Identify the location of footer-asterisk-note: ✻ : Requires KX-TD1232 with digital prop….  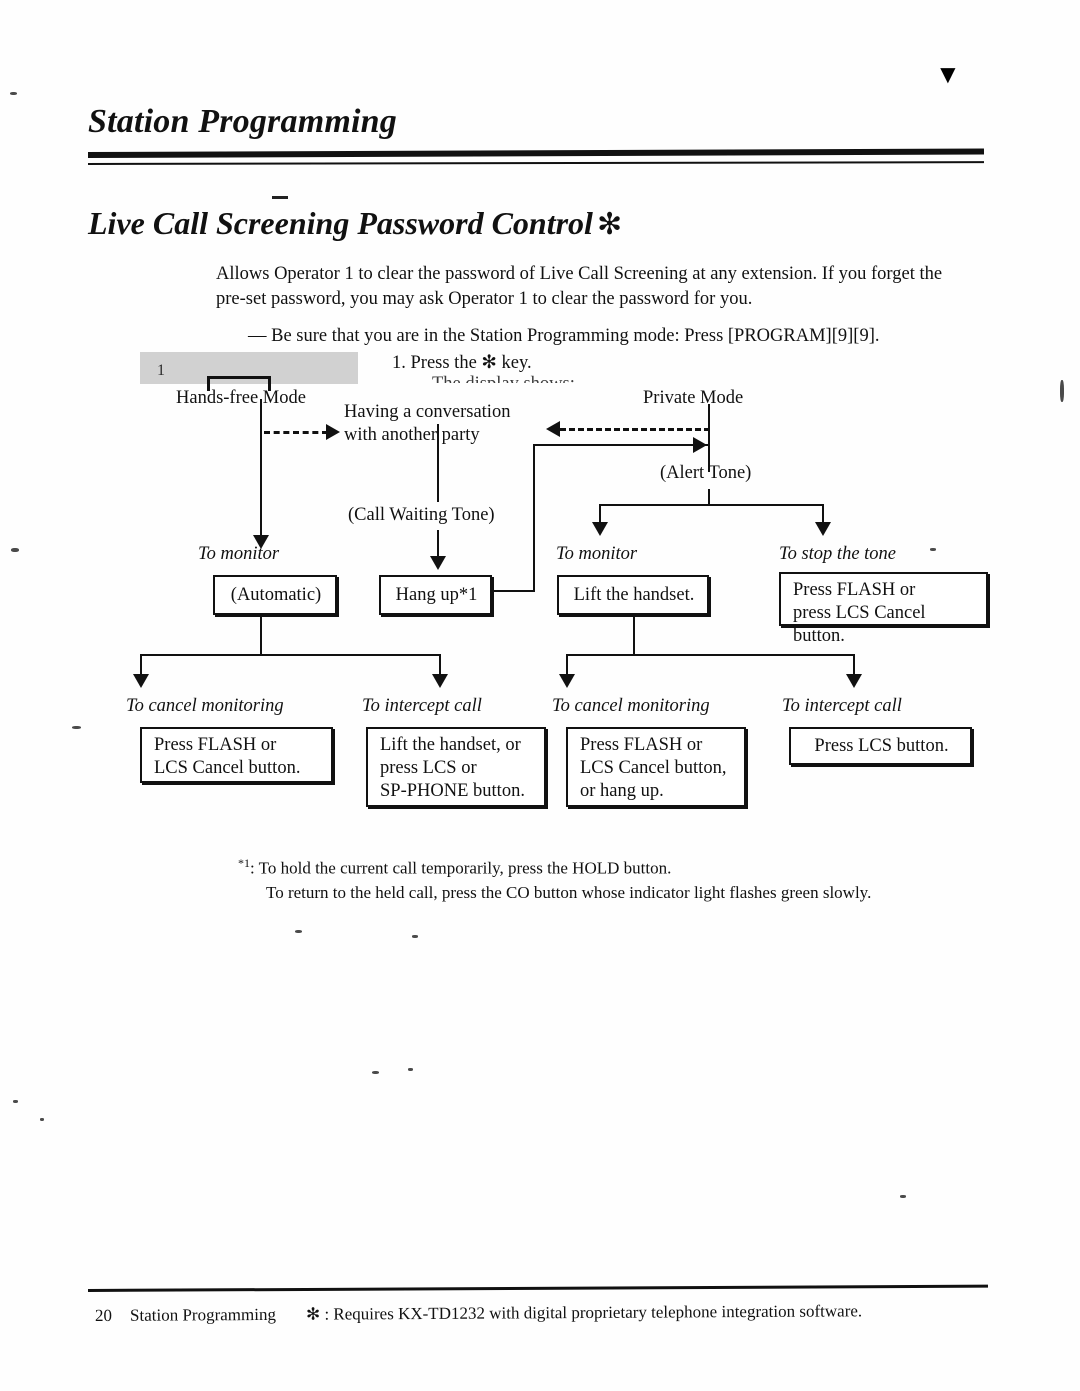
(584, 1312).